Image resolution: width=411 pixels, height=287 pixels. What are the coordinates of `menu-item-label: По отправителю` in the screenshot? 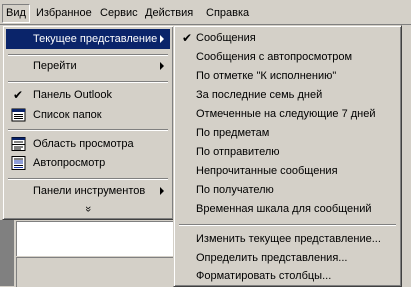 It's located at (238, 152).